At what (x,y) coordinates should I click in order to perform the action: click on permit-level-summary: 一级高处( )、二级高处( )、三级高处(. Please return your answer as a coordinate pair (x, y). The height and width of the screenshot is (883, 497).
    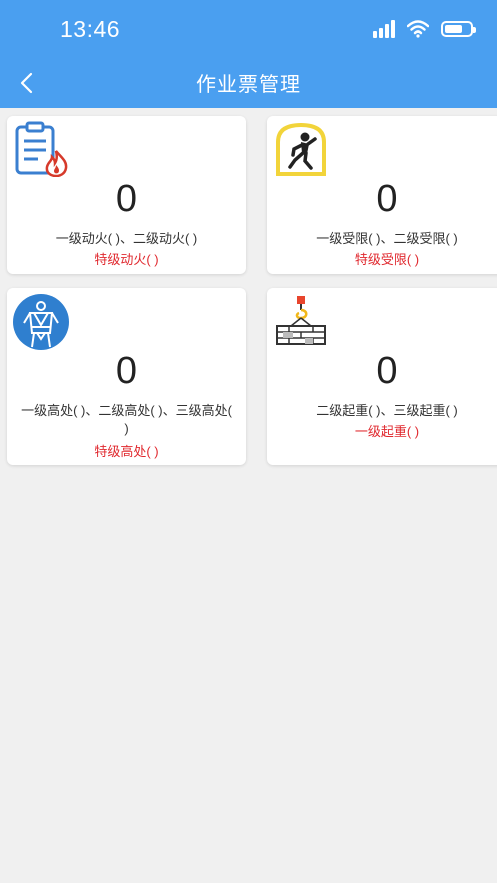
    Looking at the image, I should click on (126, 410).